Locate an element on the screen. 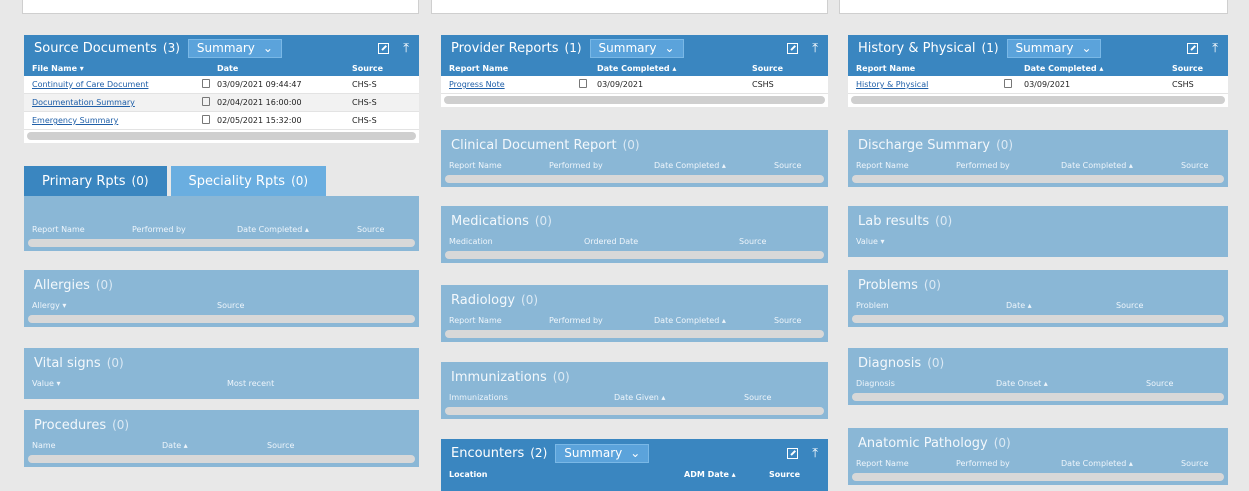  col-name: Name is located at coordinates (97, 445).